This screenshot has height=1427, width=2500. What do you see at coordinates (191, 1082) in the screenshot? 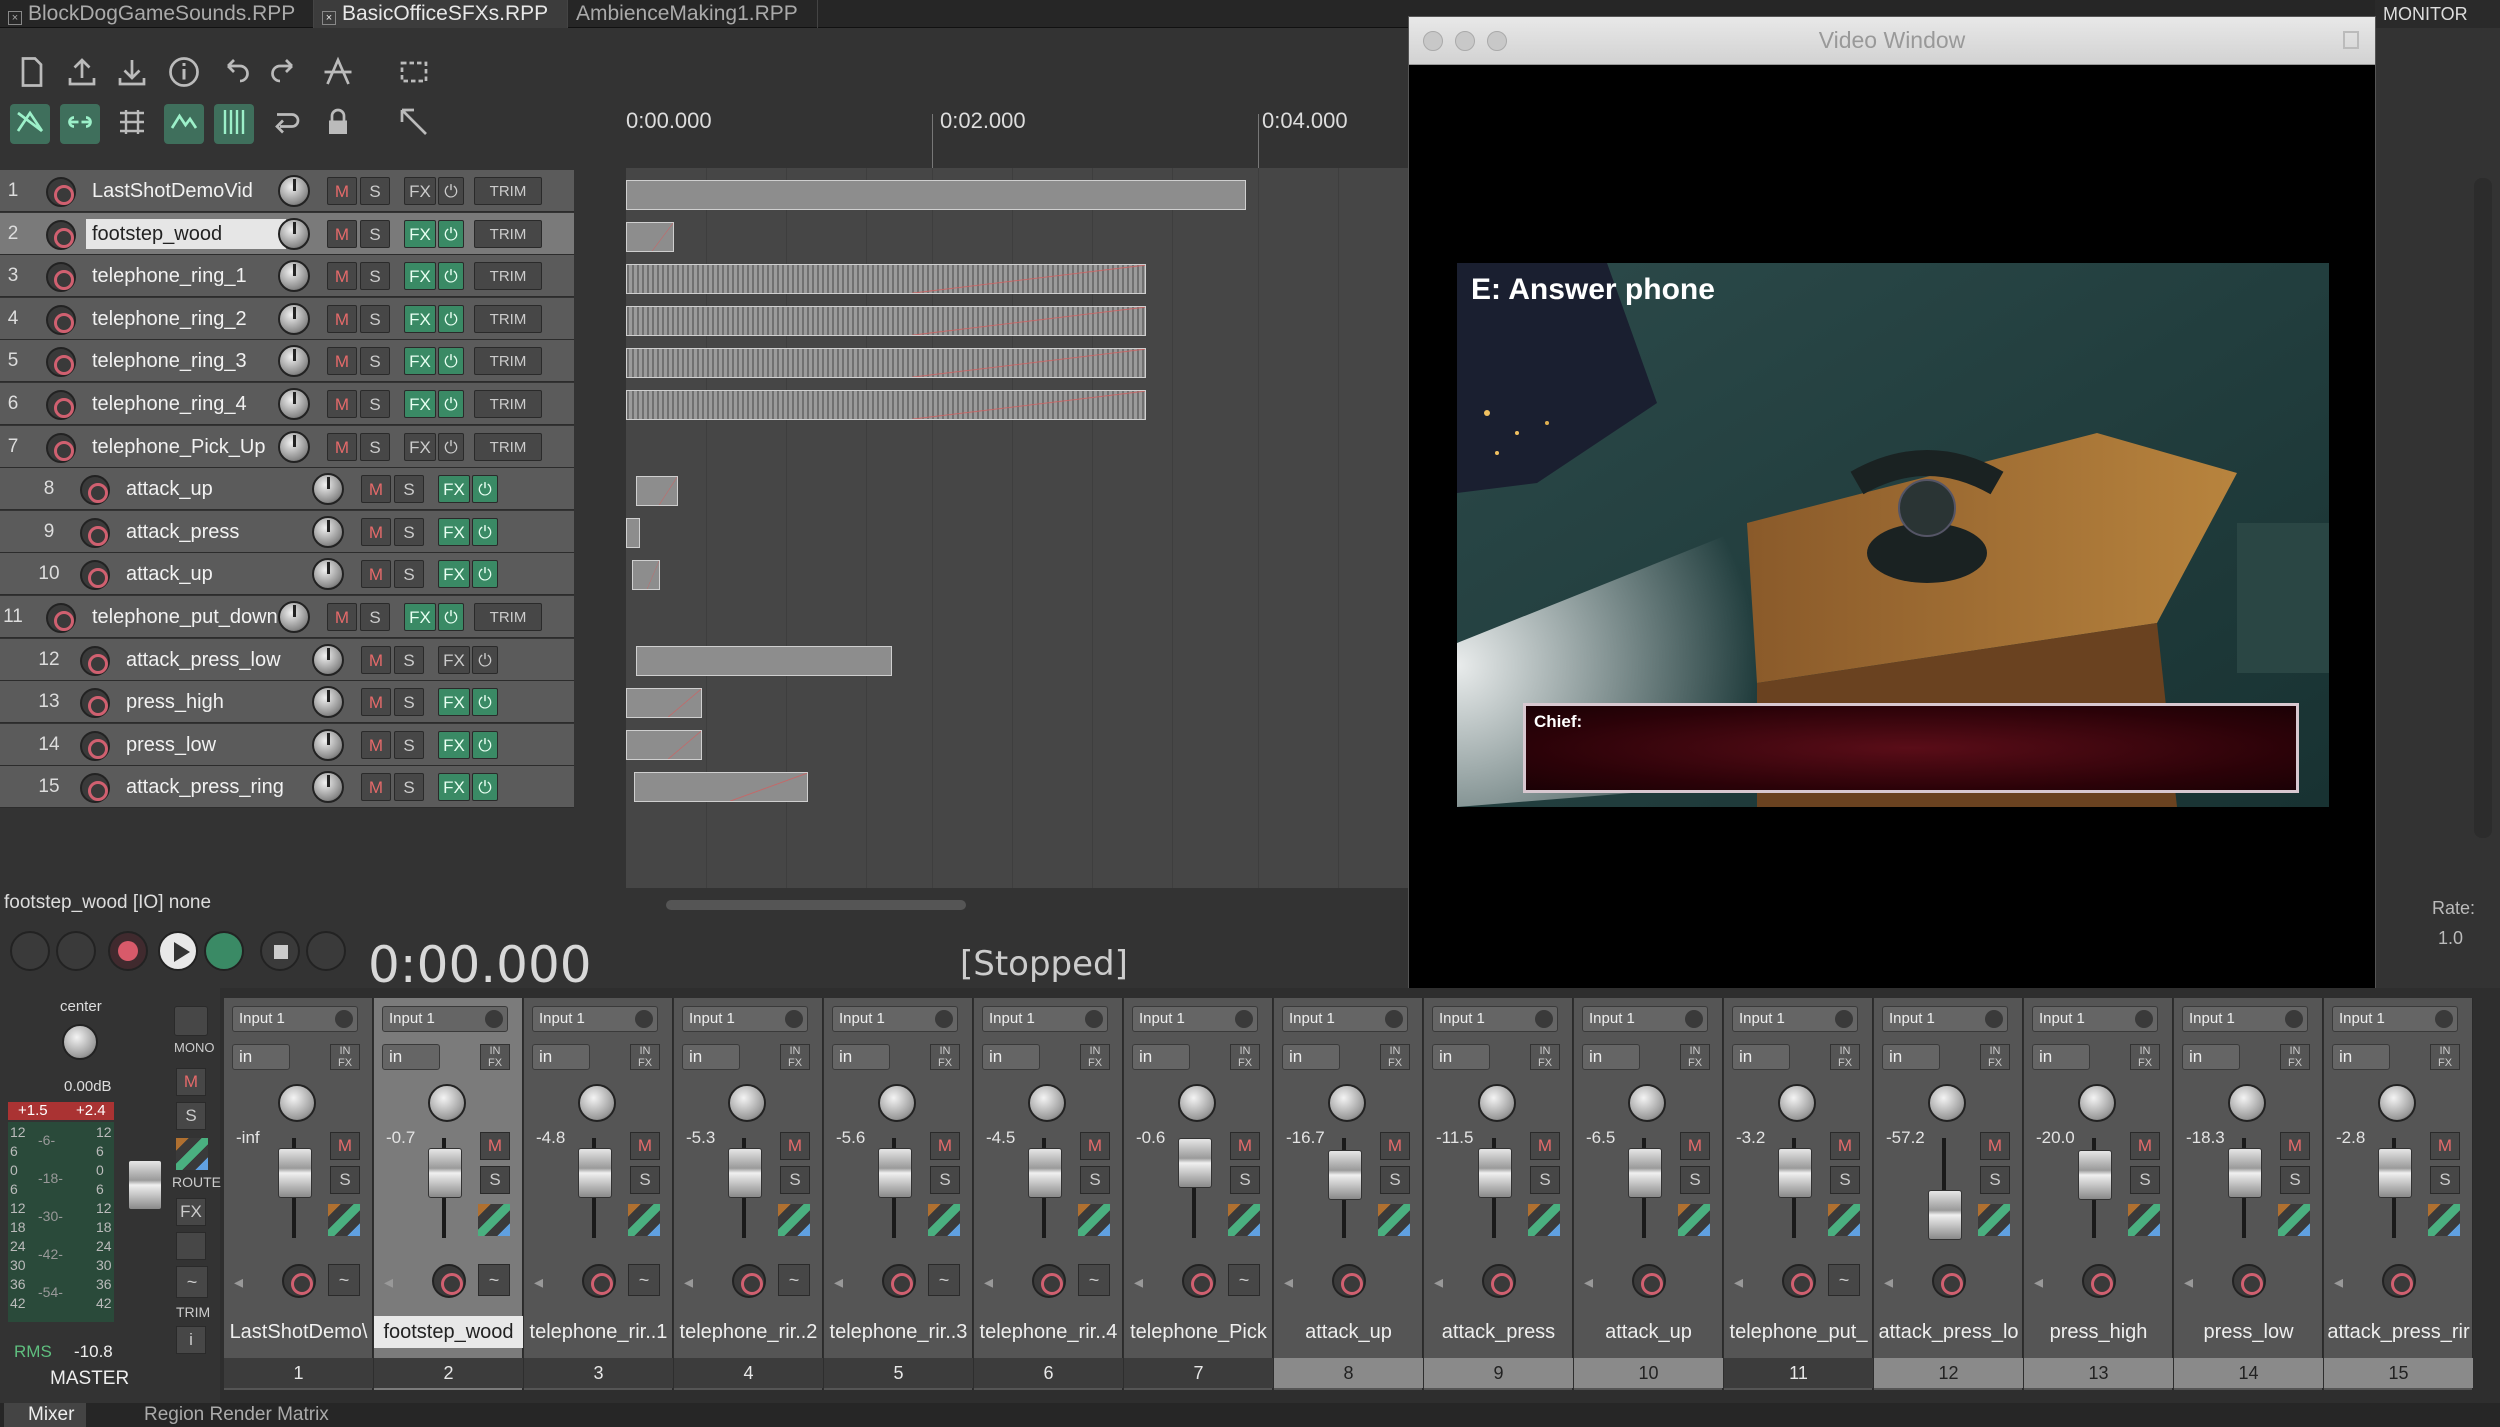
I see `master-mute-button: M` at bounding box center [191, 1082].